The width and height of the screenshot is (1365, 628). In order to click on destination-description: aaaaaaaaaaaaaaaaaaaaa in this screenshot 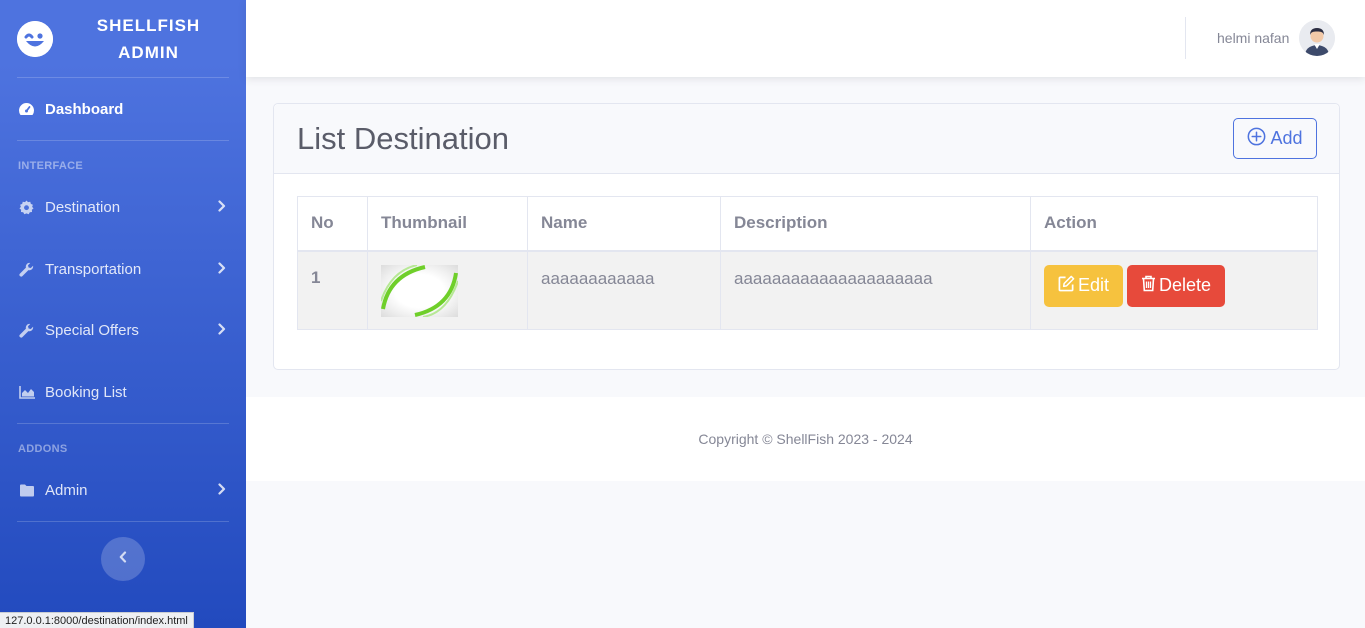, I will do `click(875, 290)`.